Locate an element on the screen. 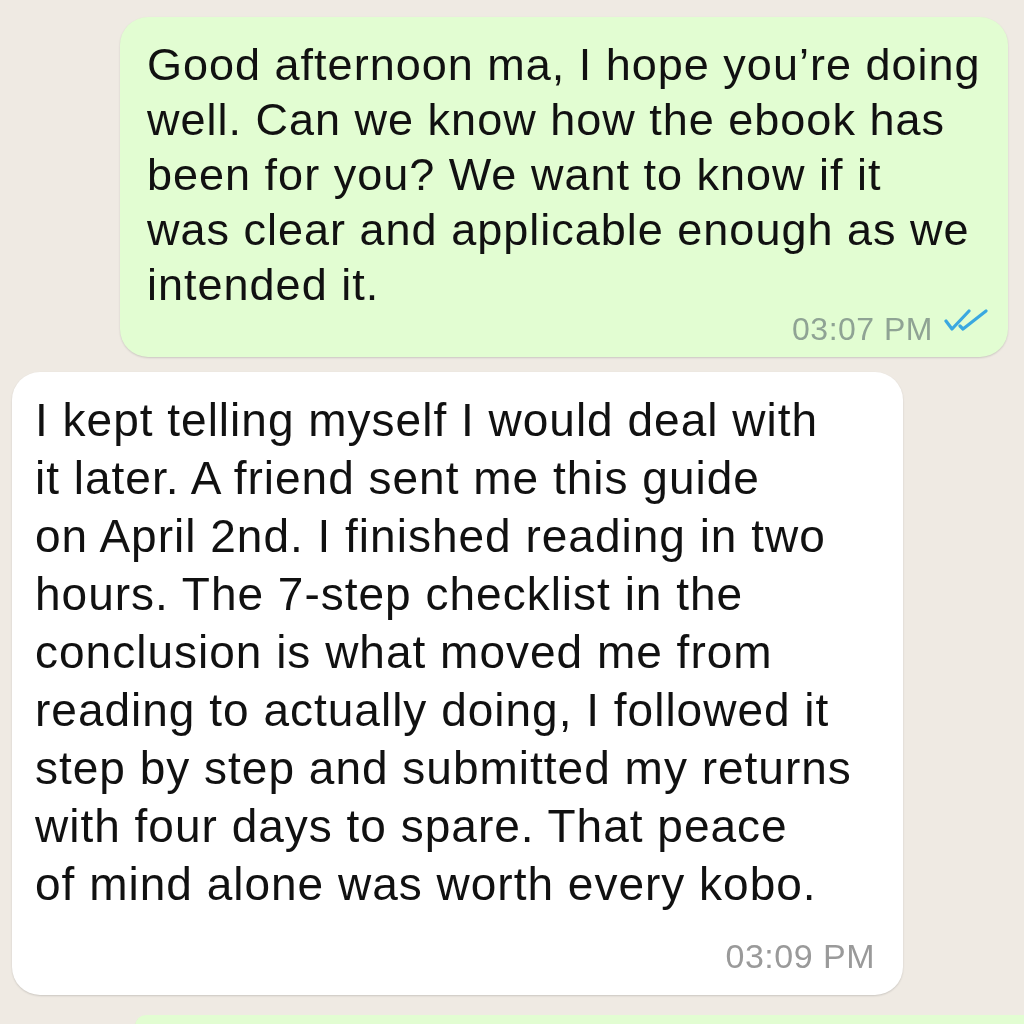 The width and height of the screenshot is (1024, 1024). message-time: 03:09 PM is located at coordinates (800, 956).